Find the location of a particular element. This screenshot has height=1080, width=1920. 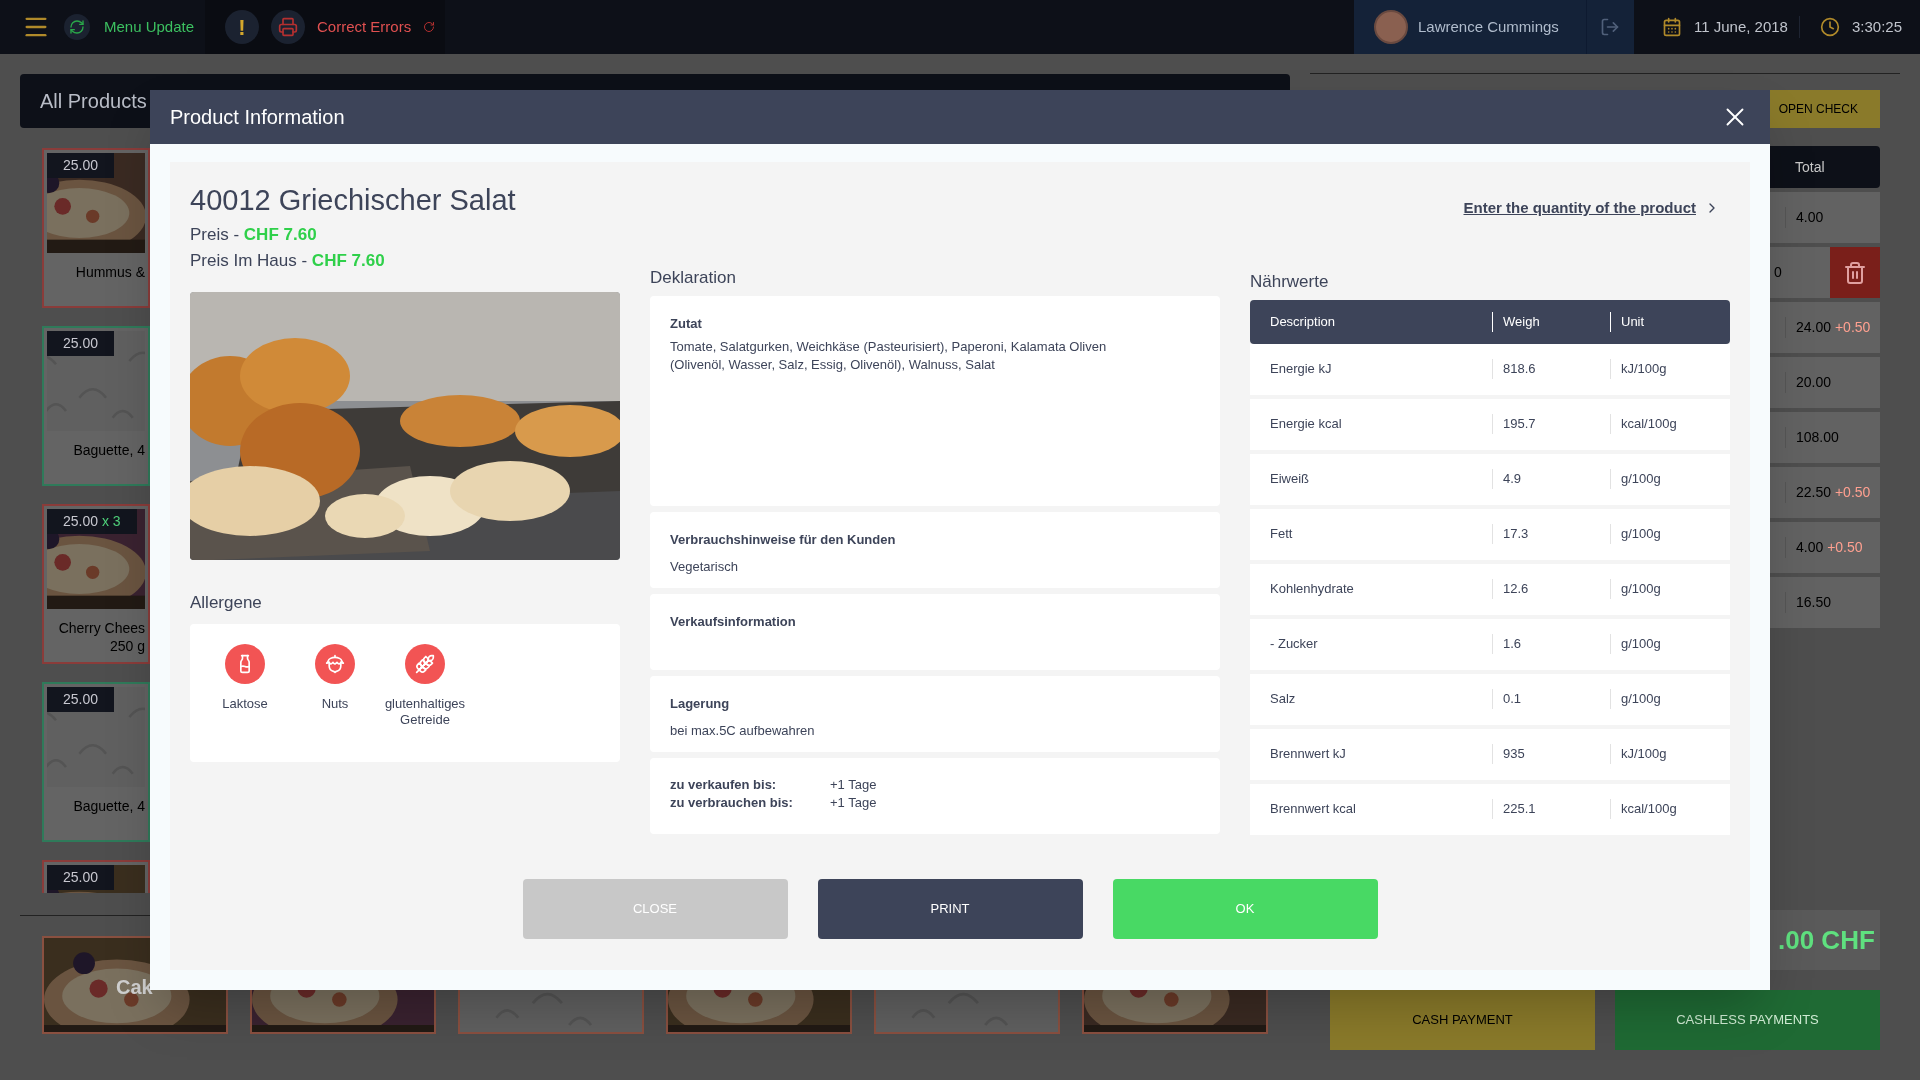

price-tag: 25.00 x 3 is located at coordinates (92, 521).